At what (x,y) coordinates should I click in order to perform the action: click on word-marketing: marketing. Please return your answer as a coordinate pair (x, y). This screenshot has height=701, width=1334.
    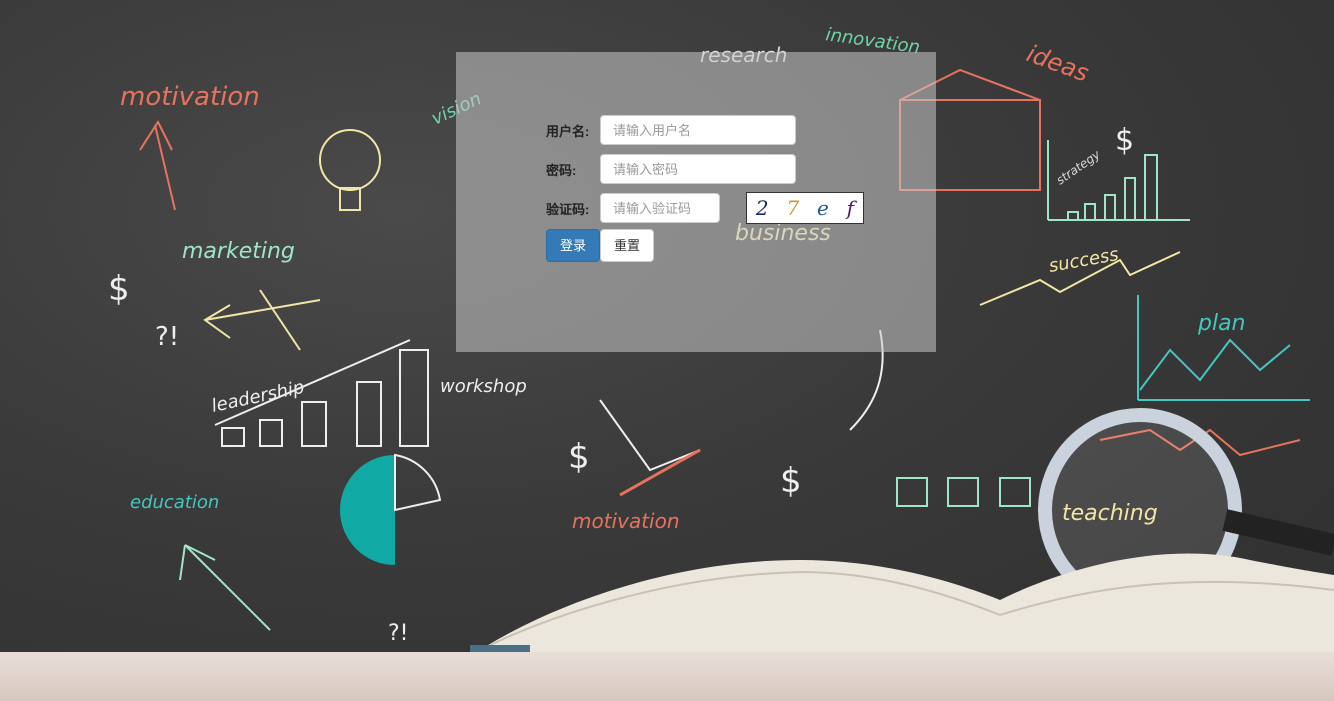
    Looking at the image, I should click on (238, 251).